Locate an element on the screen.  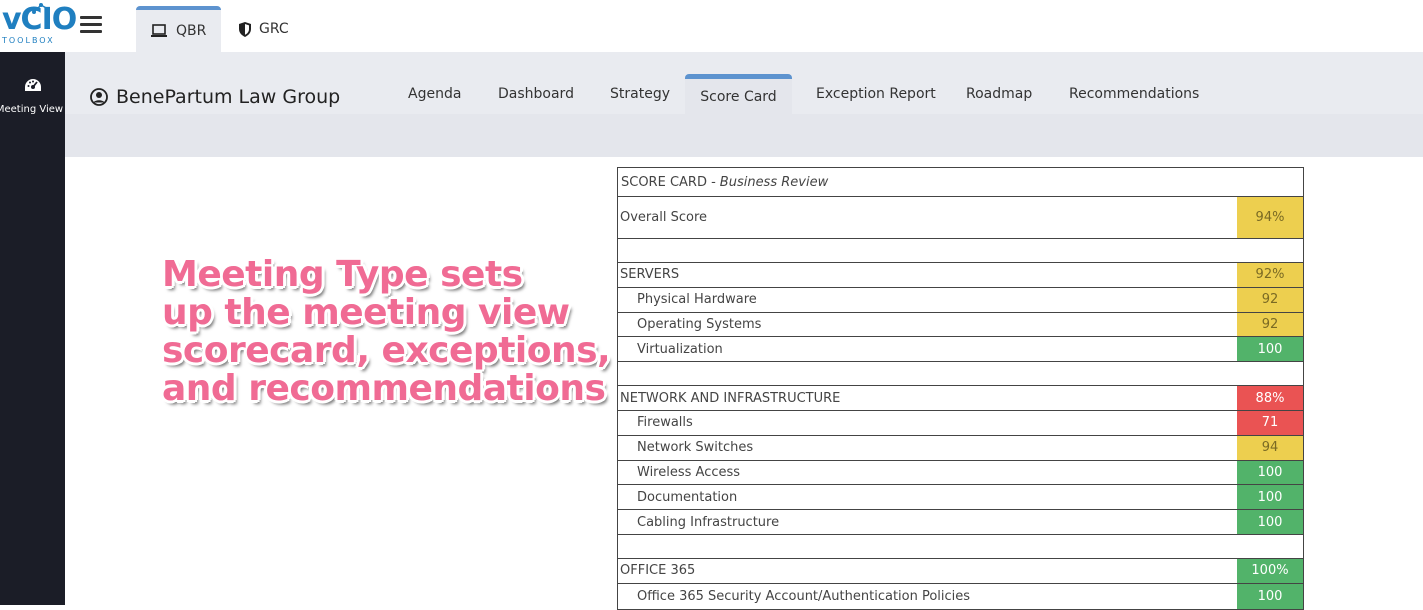
item-label: Virtualization is located at coordinates (927, 349).